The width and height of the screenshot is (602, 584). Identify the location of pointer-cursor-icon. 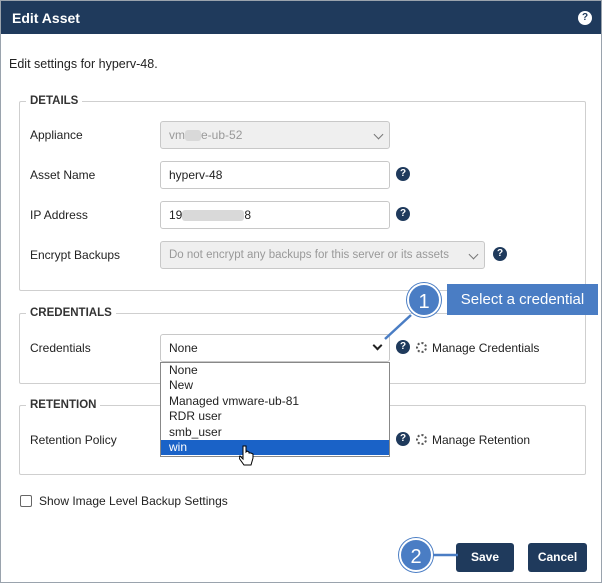
(246, 455).